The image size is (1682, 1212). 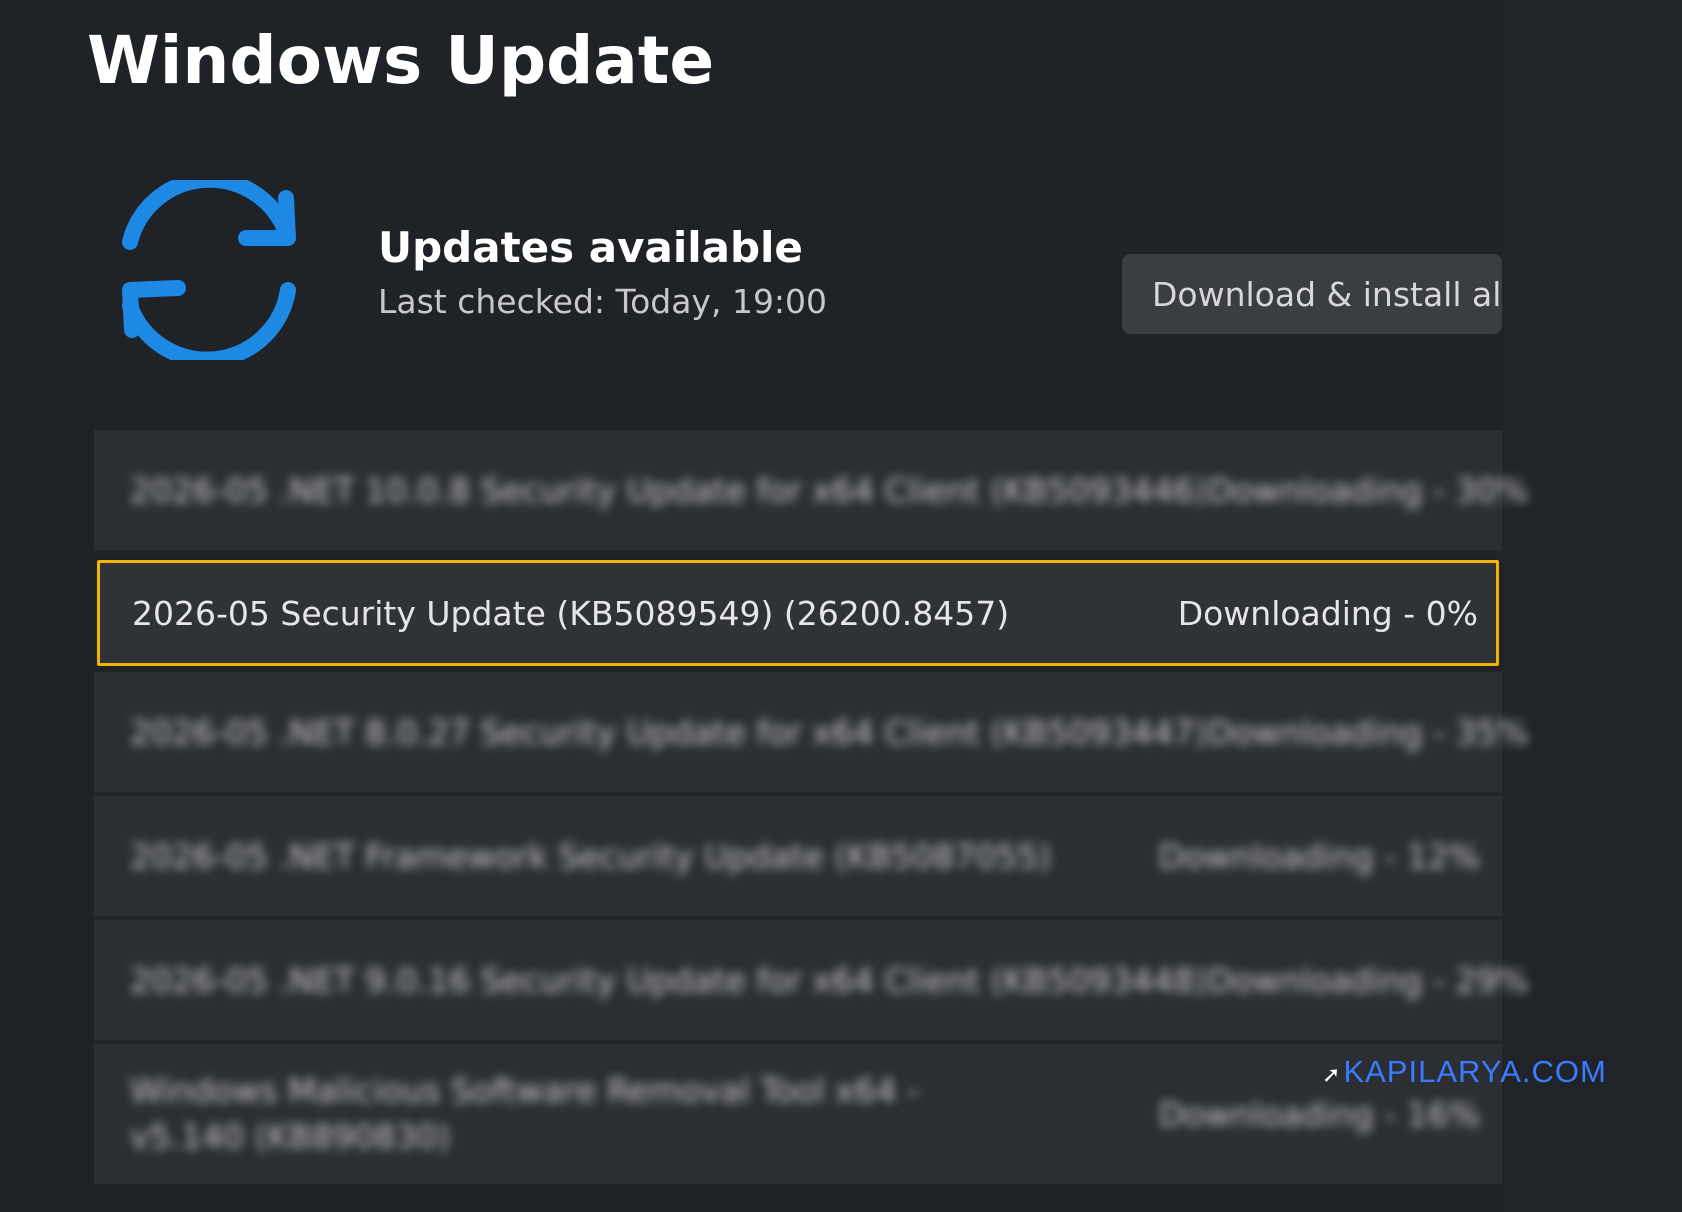 I want to click on cursor-arrow-icon: ➚, so click(x=1332, y=1074).